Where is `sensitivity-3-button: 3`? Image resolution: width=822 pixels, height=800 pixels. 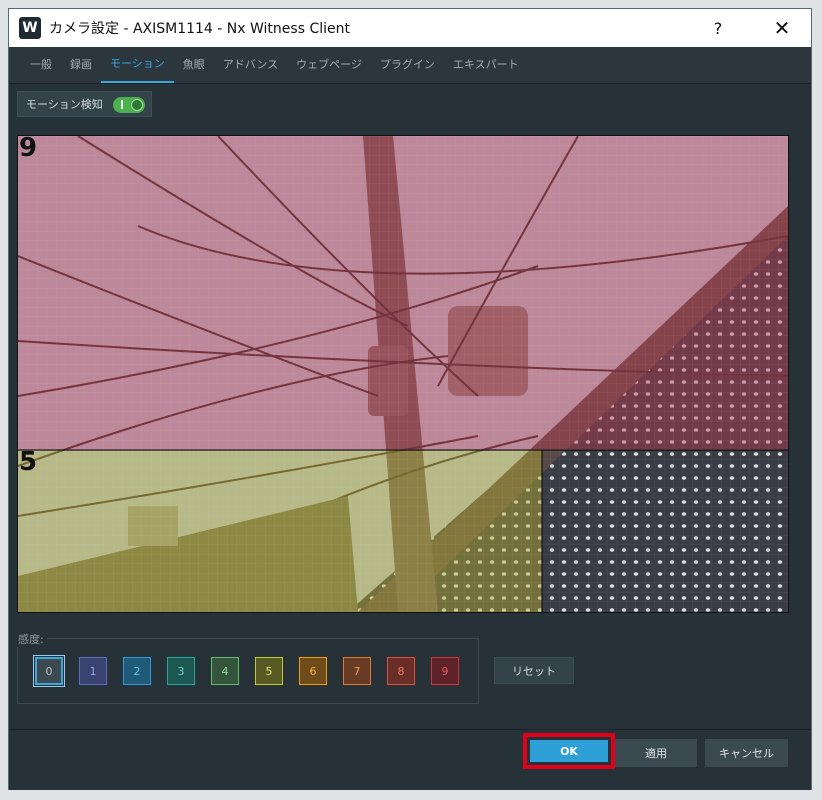
sensitivity-3-button: 3 is located at coordinates (181, 671).